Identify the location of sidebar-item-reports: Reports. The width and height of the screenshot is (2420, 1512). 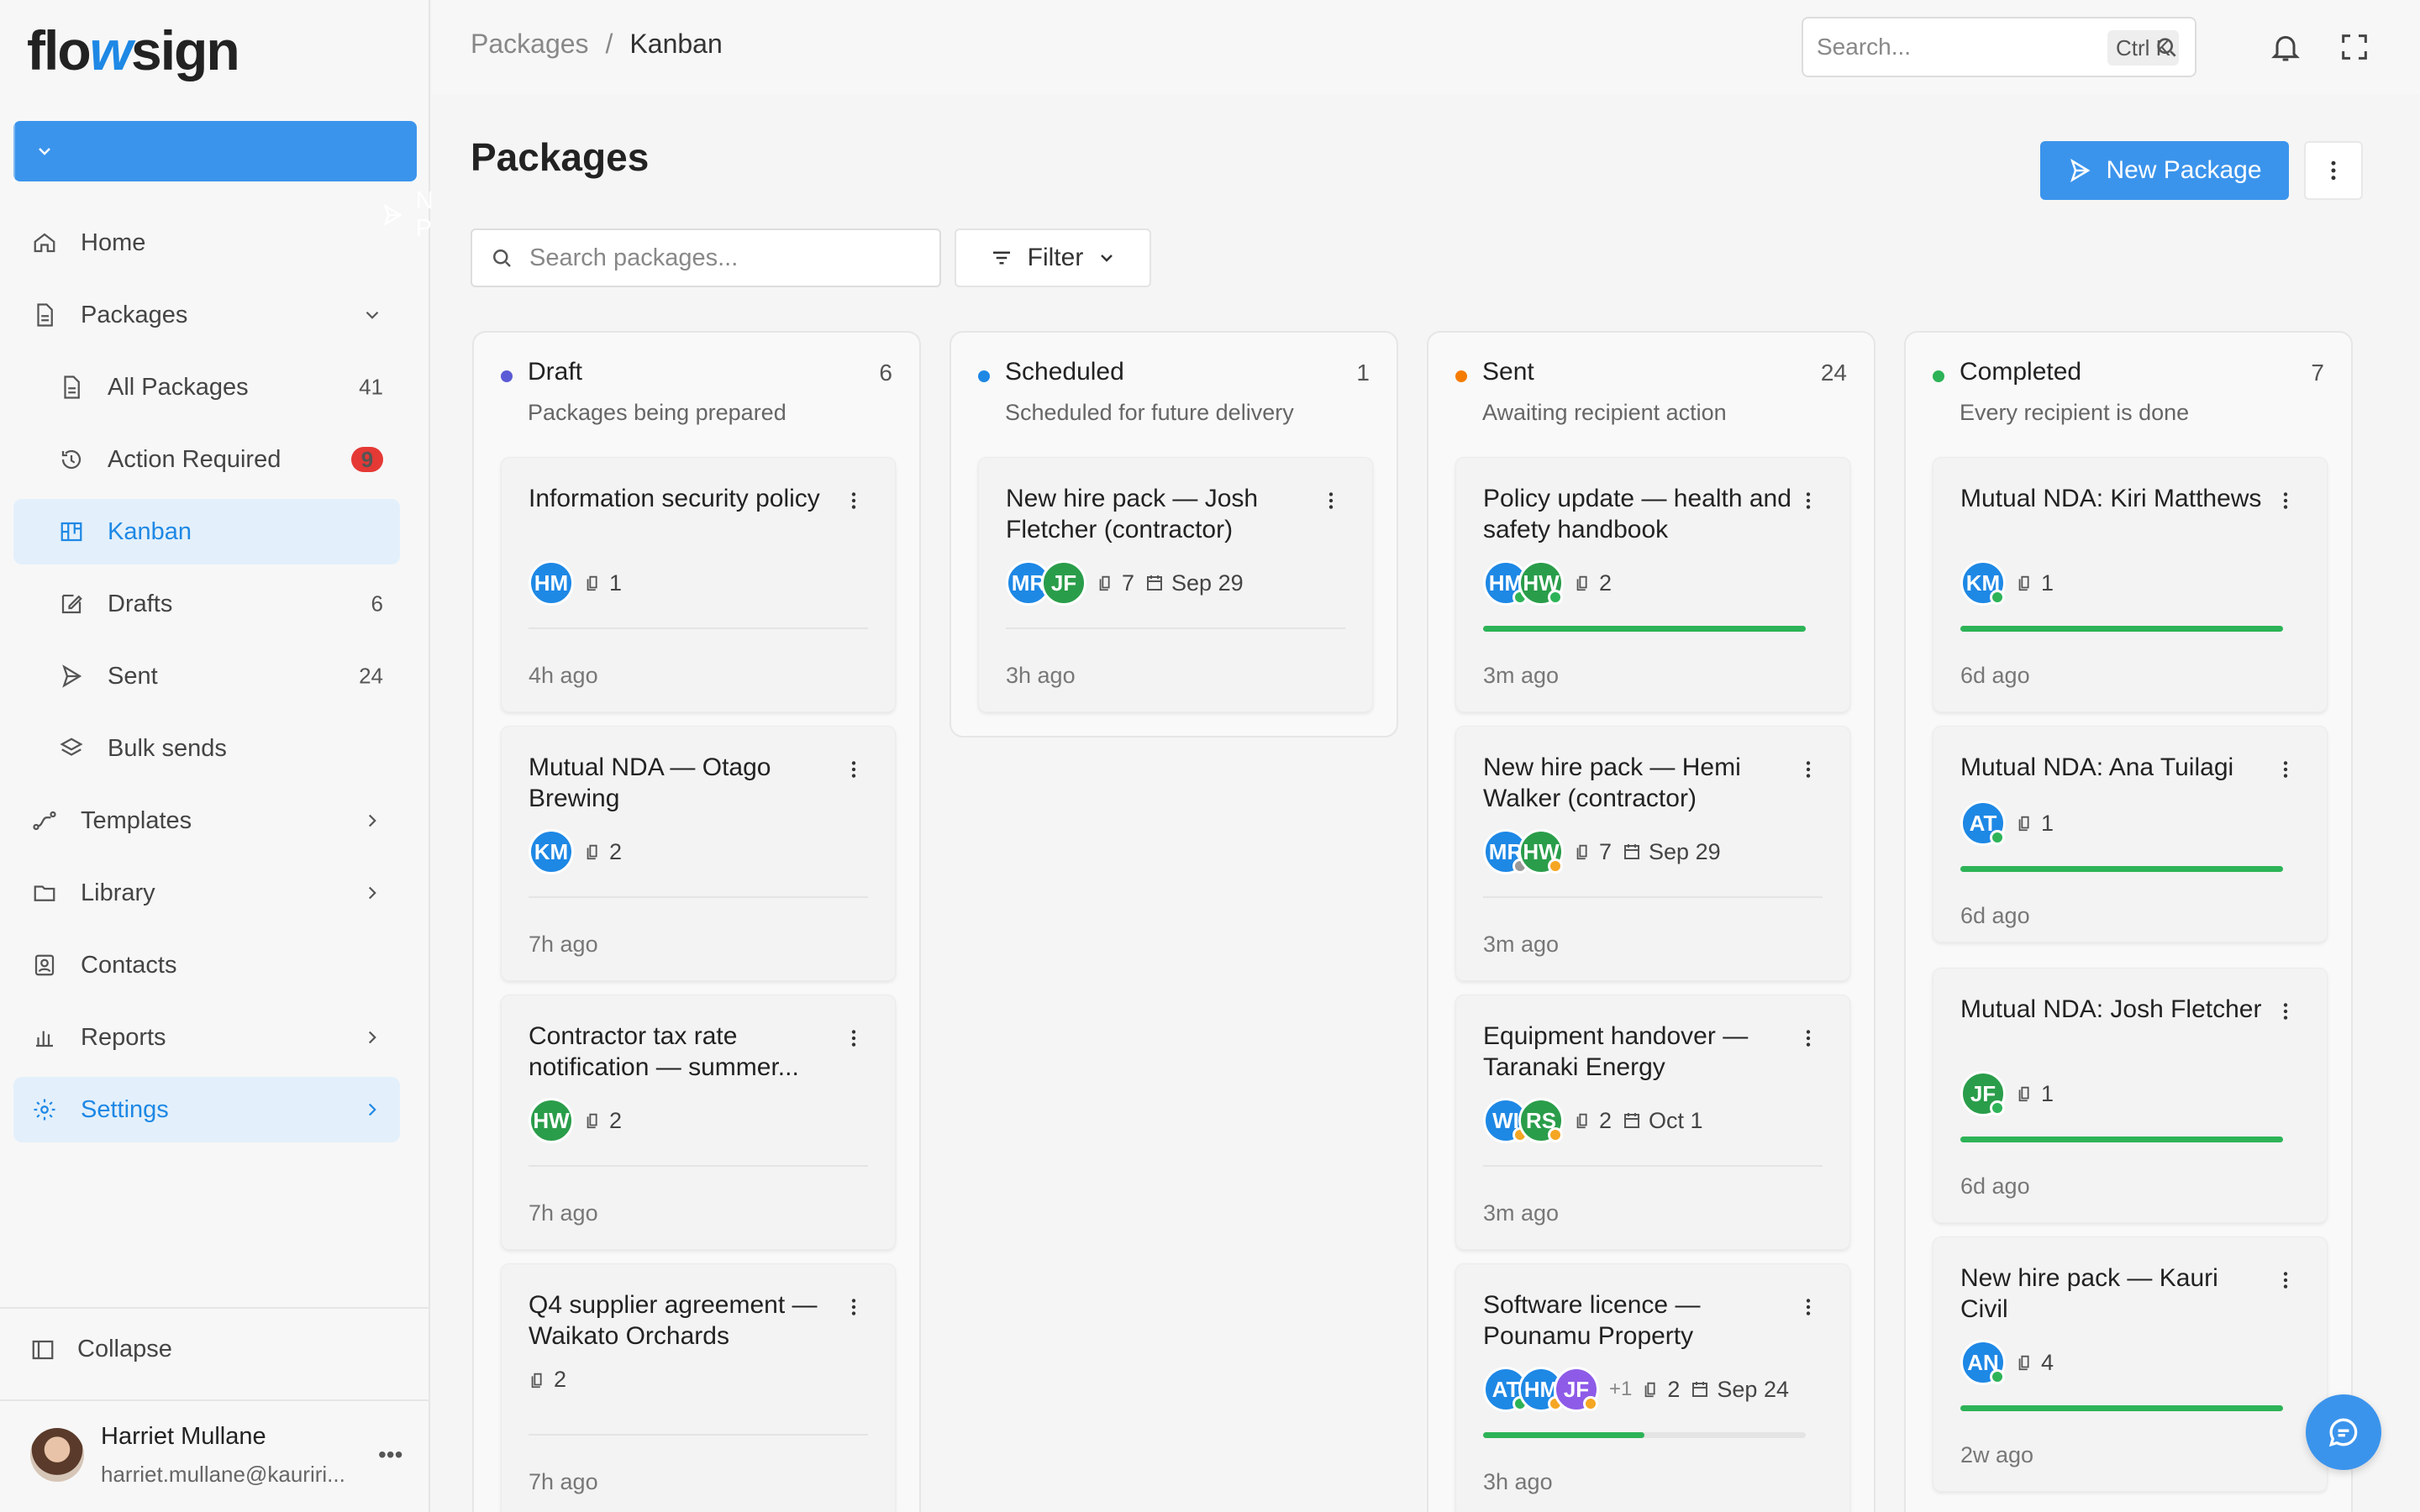
(206, 1037).